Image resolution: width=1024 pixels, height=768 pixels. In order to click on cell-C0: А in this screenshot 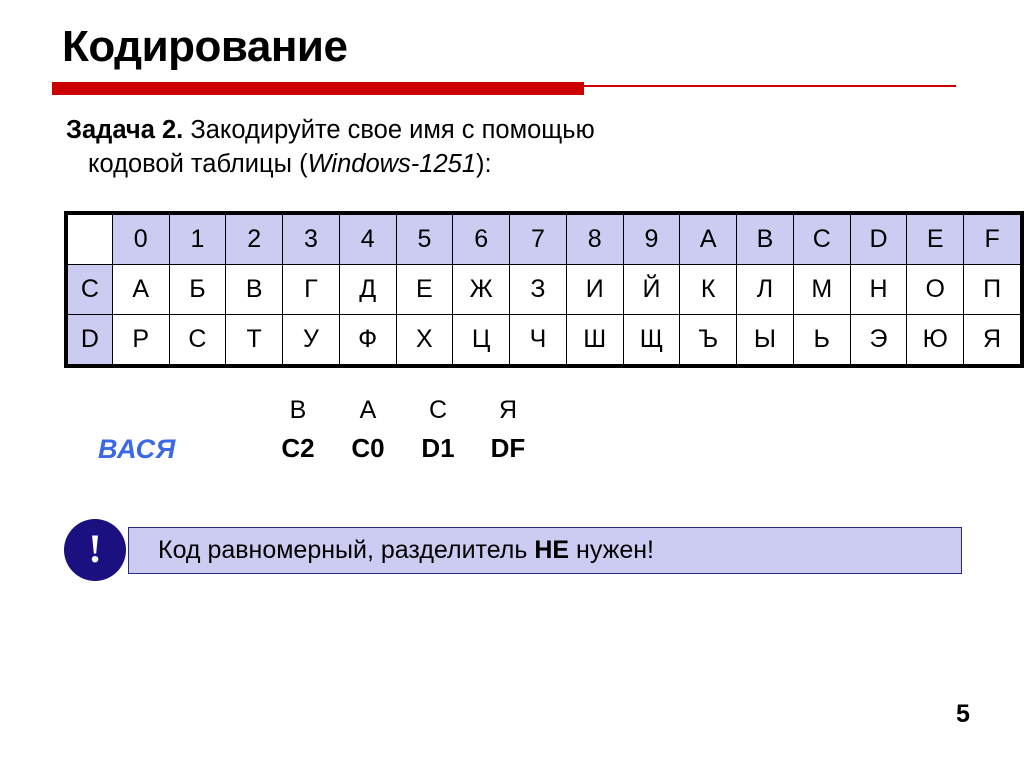, I will do `click(140, 289)`.